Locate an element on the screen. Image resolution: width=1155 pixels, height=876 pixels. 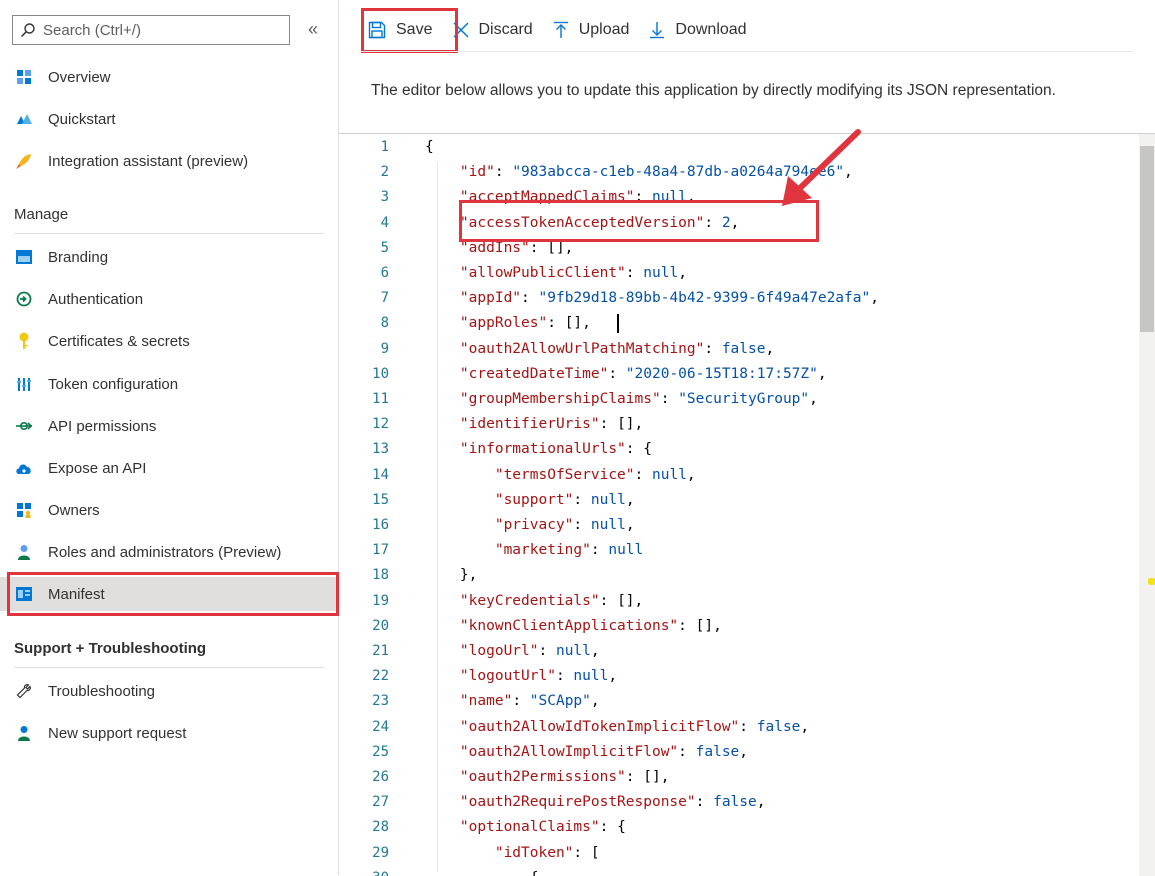
code-line: "marketing": null is located at coordinates (569, 550).